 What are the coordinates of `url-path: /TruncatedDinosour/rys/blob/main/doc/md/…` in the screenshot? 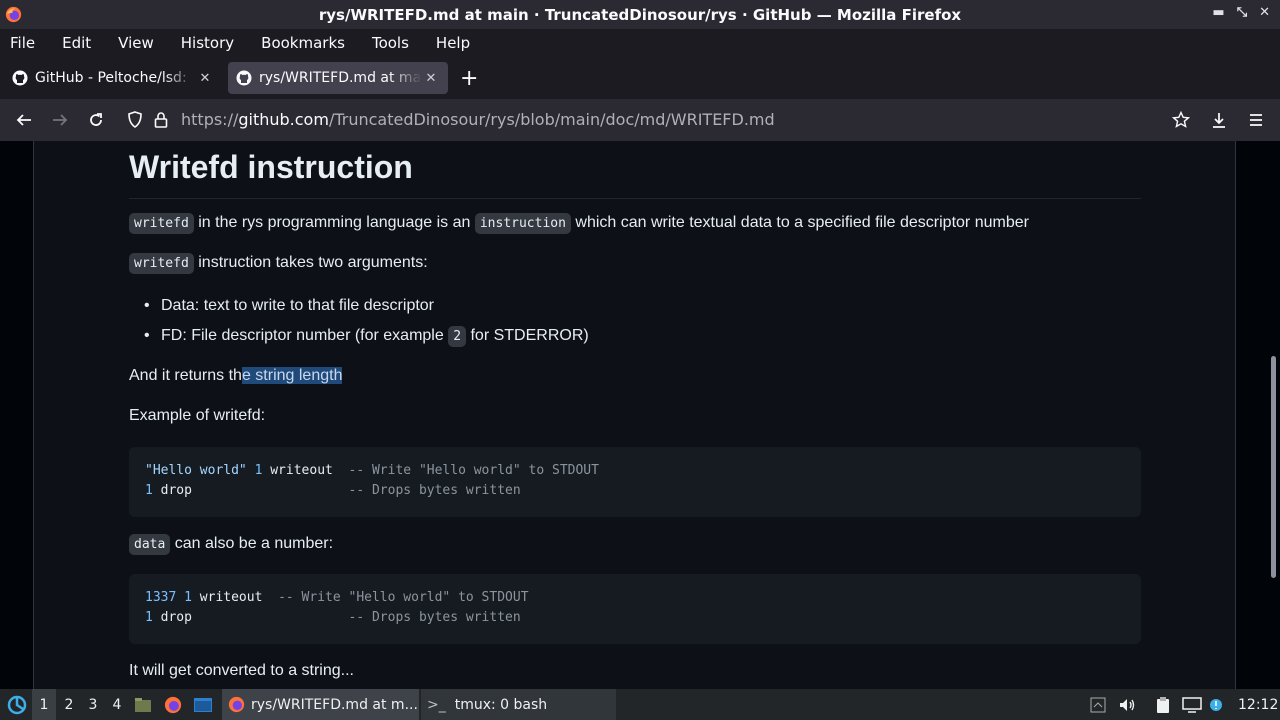 It's located at (551, 119).